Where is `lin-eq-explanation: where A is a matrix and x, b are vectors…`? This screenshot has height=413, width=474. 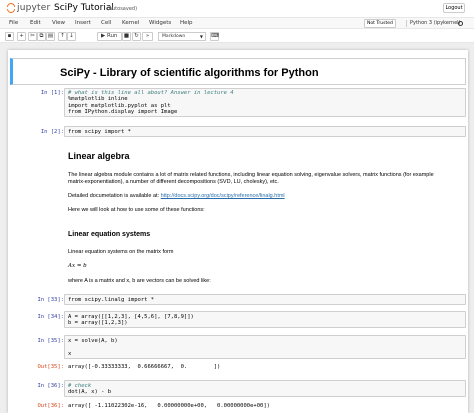 lin-eq-explanation: where A is a matrix and x, b are vectors… is located at coordinates (139, 281).